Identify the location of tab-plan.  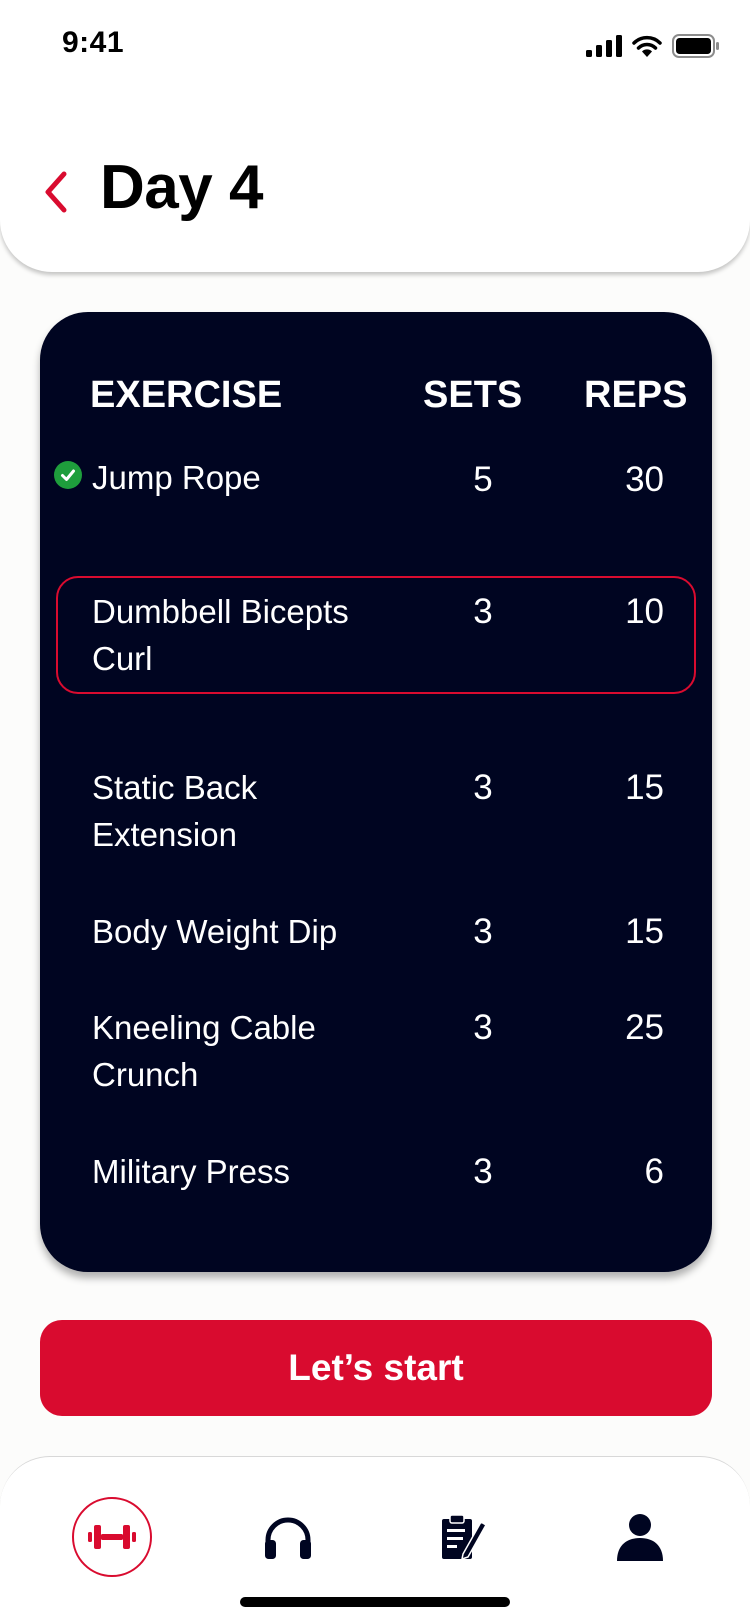
(462, 1537).